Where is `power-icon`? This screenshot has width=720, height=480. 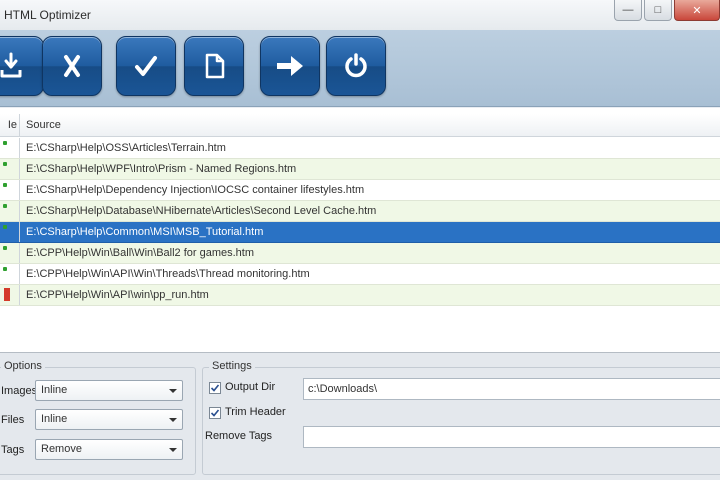
power-icon is located at coordinates (356, 65).